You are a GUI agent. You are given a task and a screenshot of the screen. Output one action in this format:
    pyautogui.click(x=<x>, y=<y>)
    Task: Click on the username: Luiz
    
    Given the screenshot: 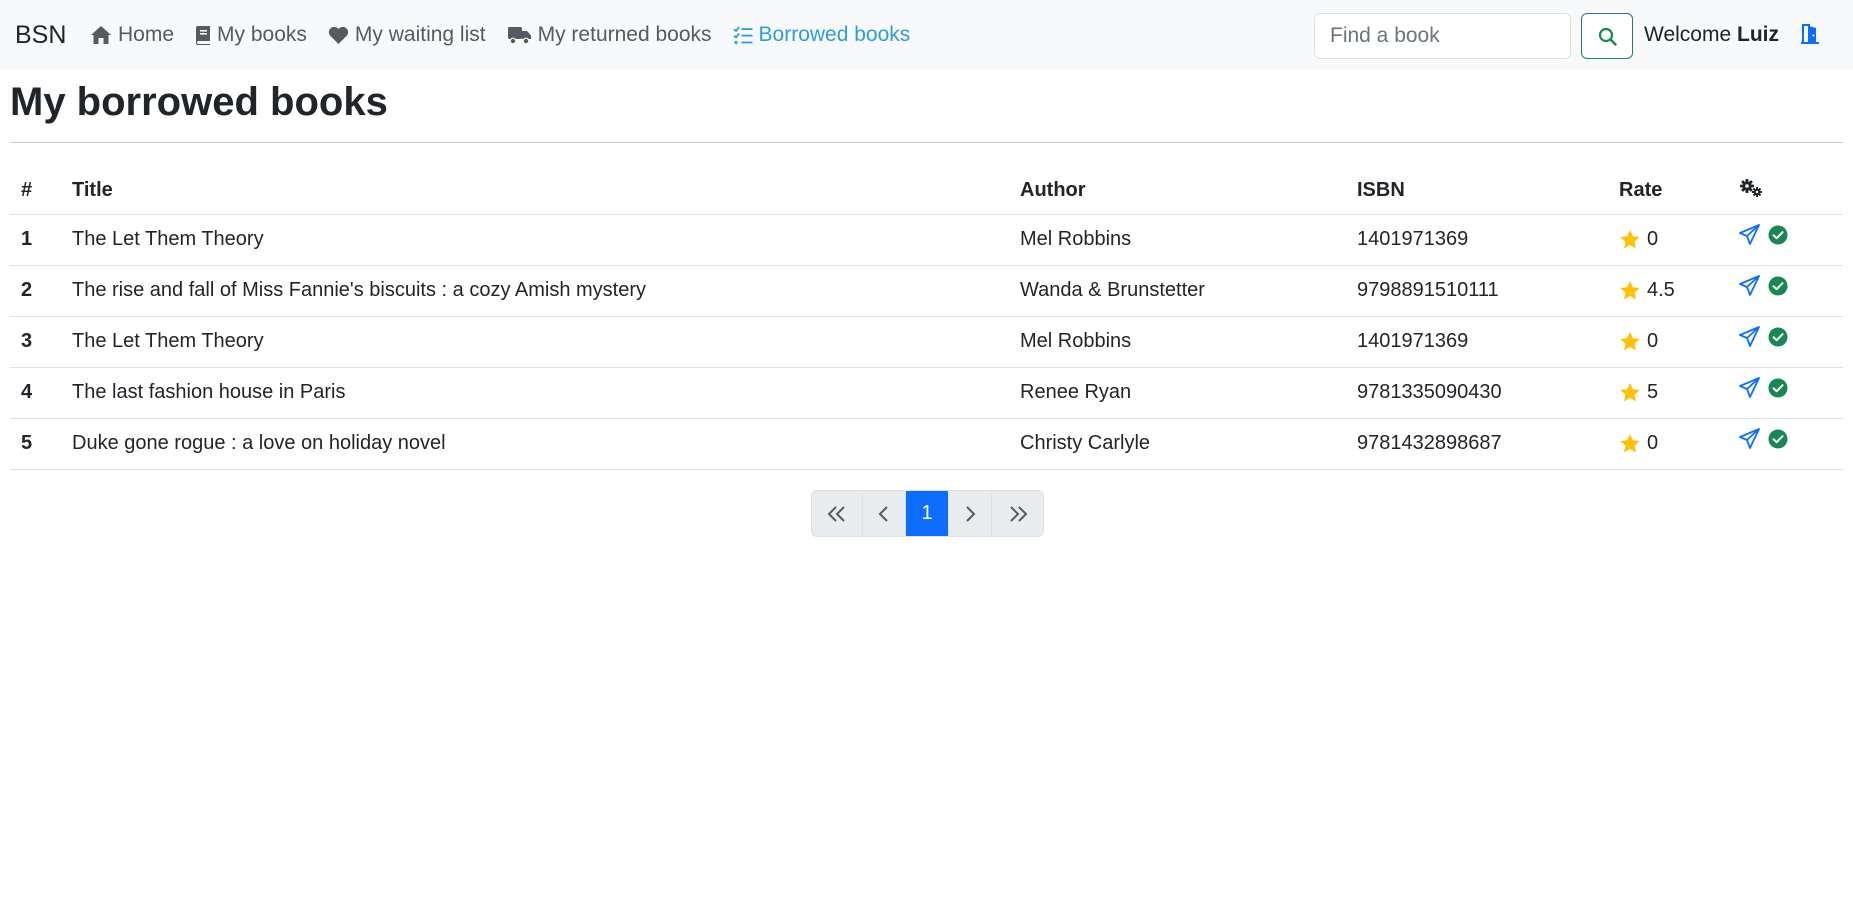 What is the action you would take?
    pyautogui.click(x=1758, y=34)
    